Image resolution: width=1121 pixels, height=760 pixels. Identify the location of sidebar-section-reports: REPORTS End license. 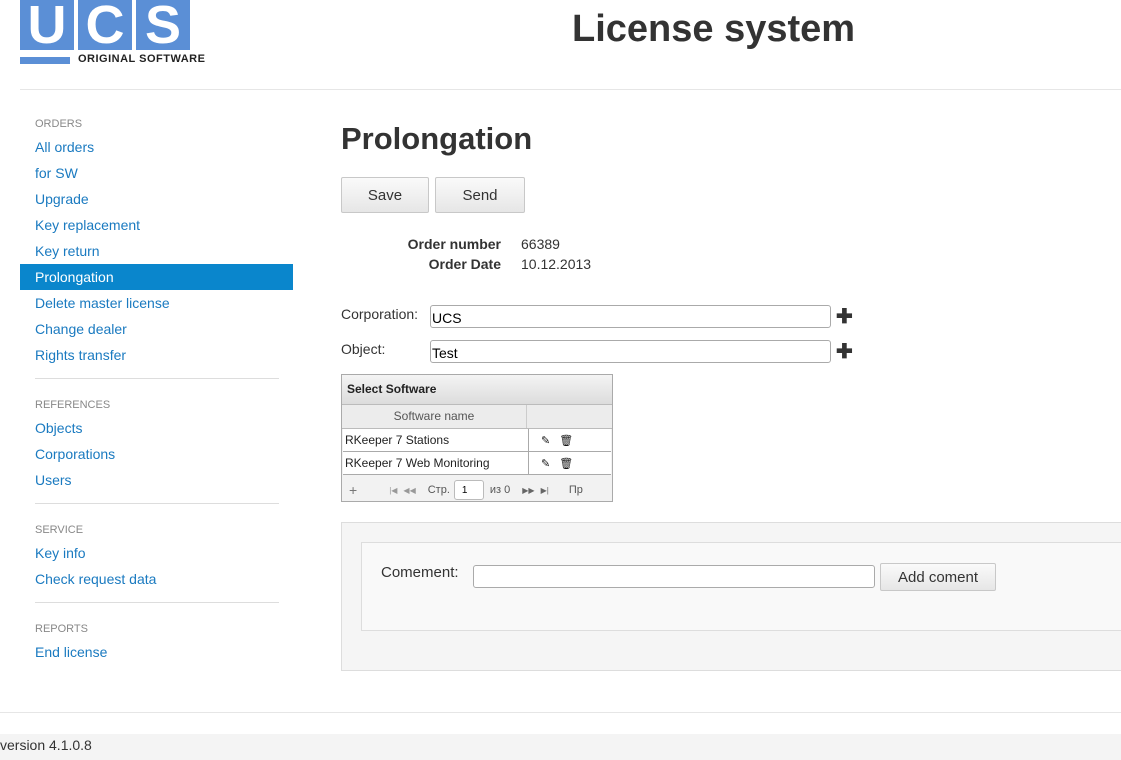
(156, 639).